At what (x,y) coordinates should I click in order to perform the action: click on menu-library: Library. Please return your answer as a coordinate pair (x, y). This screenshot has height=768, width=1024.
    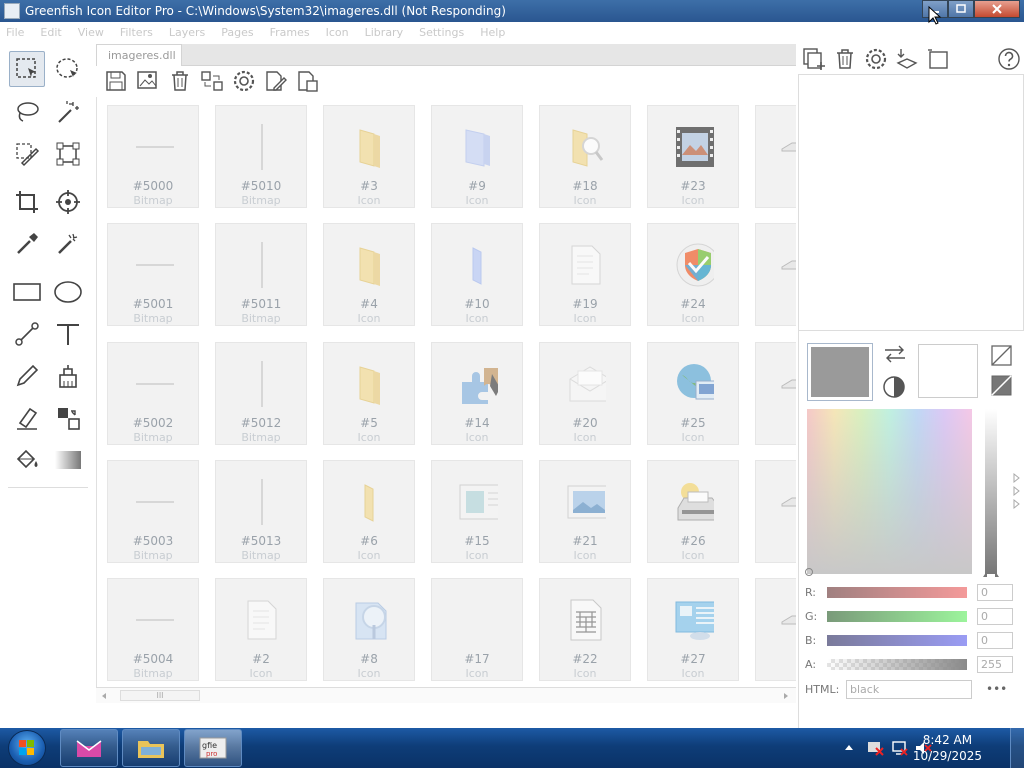
    Looking at the image, I should click on (384, 32).